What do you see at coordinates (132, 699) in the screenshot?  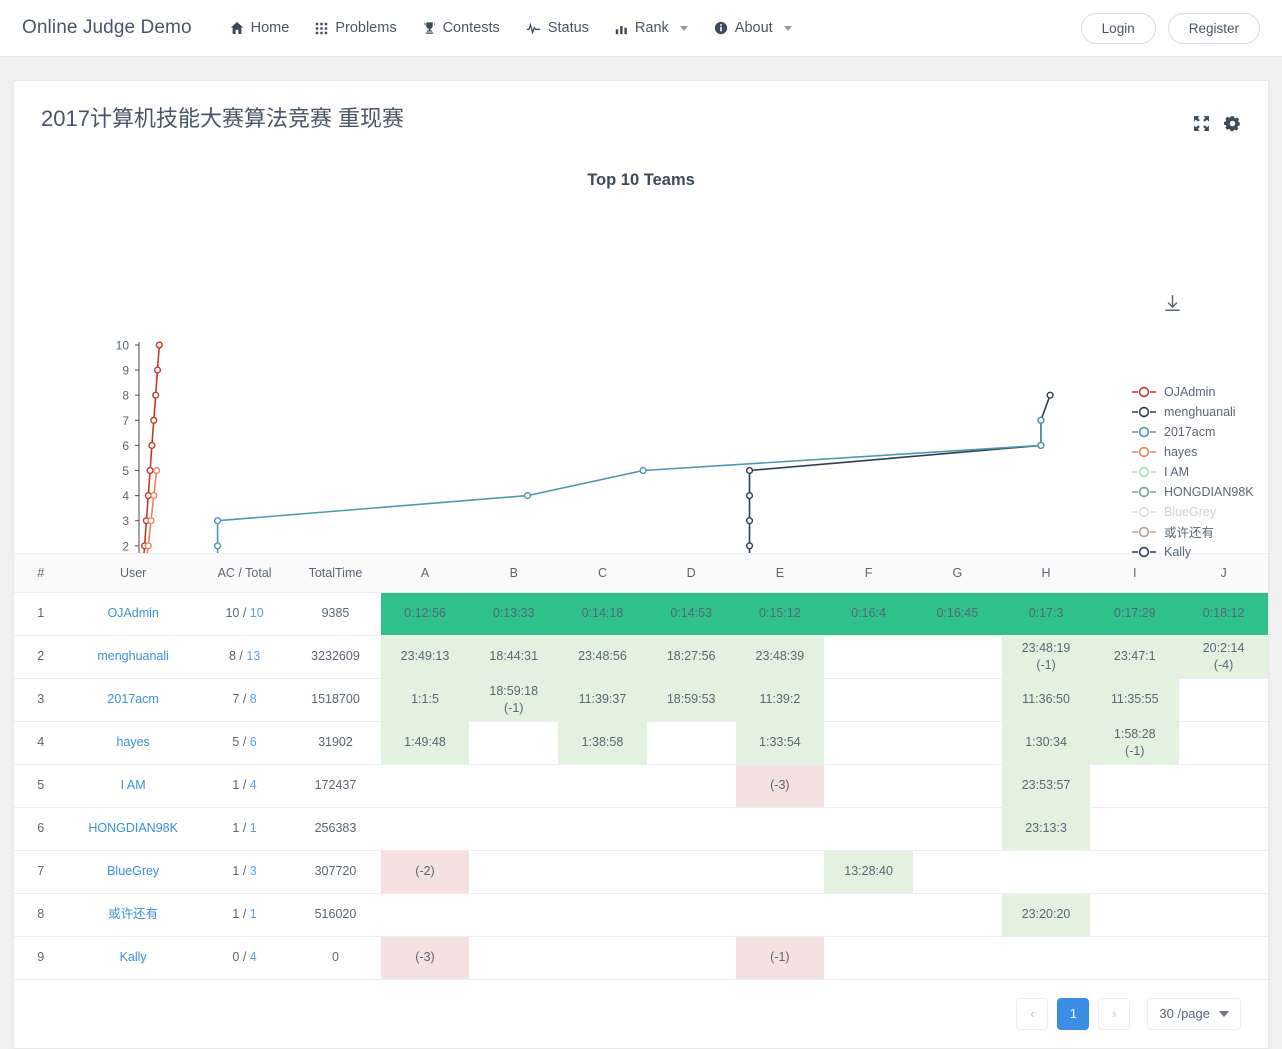 I see `user-link: 2017acm` at bounding box center [132, 699].